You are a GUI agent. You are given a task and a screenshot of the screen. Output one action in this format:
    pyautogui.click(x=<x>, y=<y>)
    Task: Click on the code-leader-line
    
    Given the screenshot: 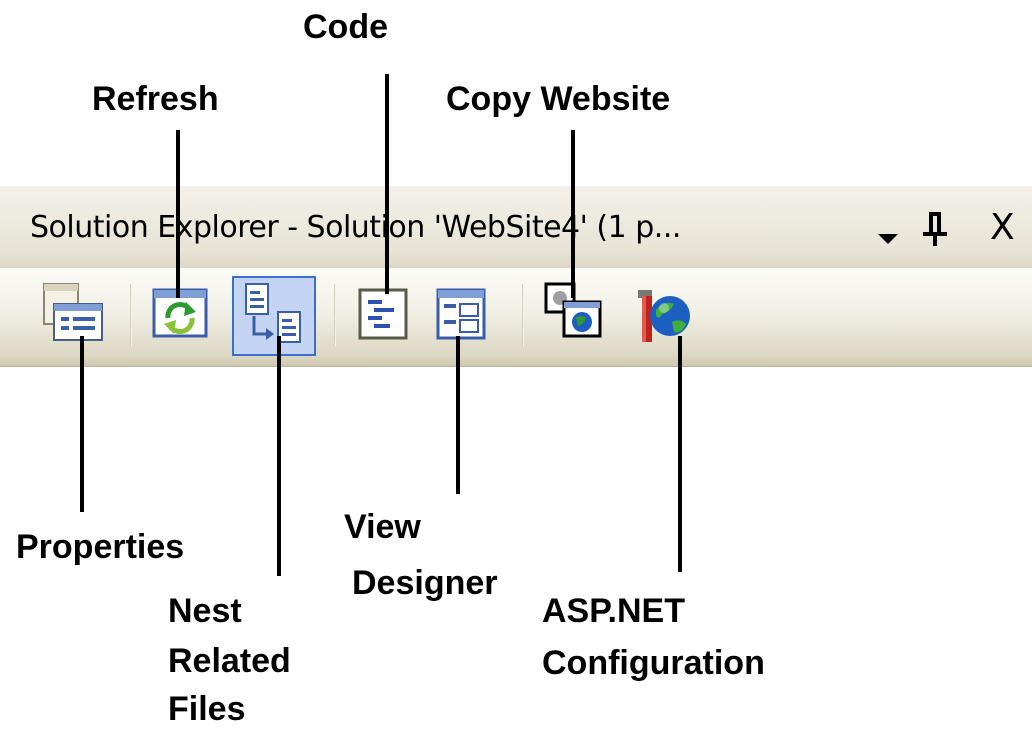 What is the action you would take?
    pyautogui.click(x=387, y=184)
    